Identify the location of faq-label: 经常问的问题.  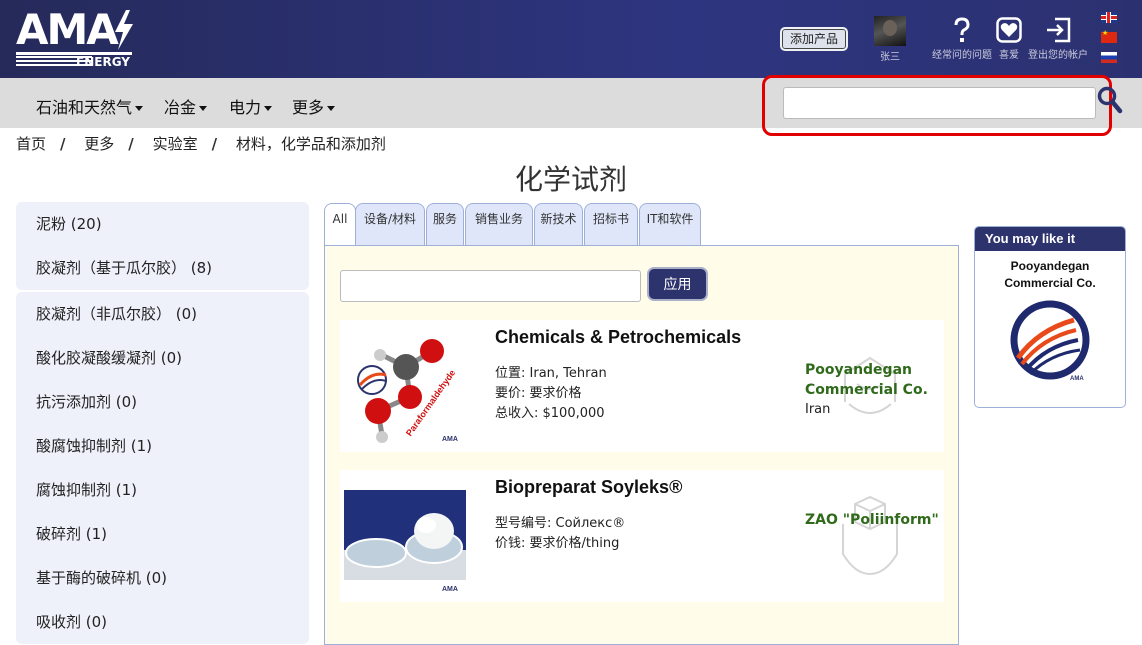
(962, 55).